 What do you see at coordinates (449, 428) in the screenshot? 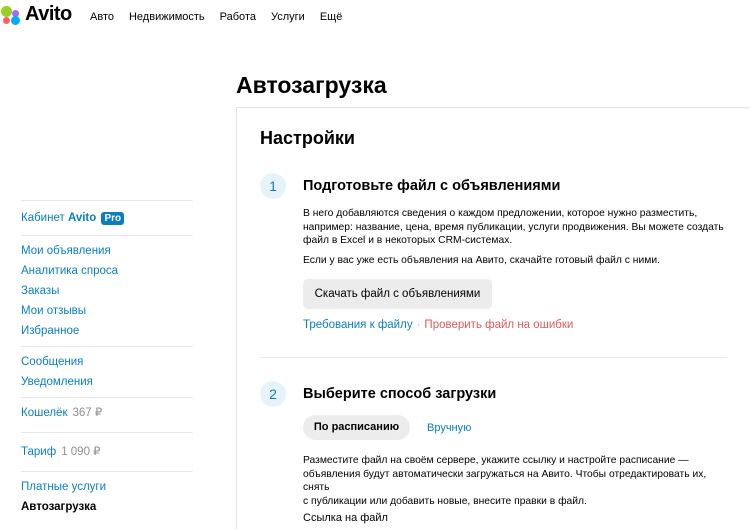
I see `tab-manual: Вручную` at bounding box center [449, 428].